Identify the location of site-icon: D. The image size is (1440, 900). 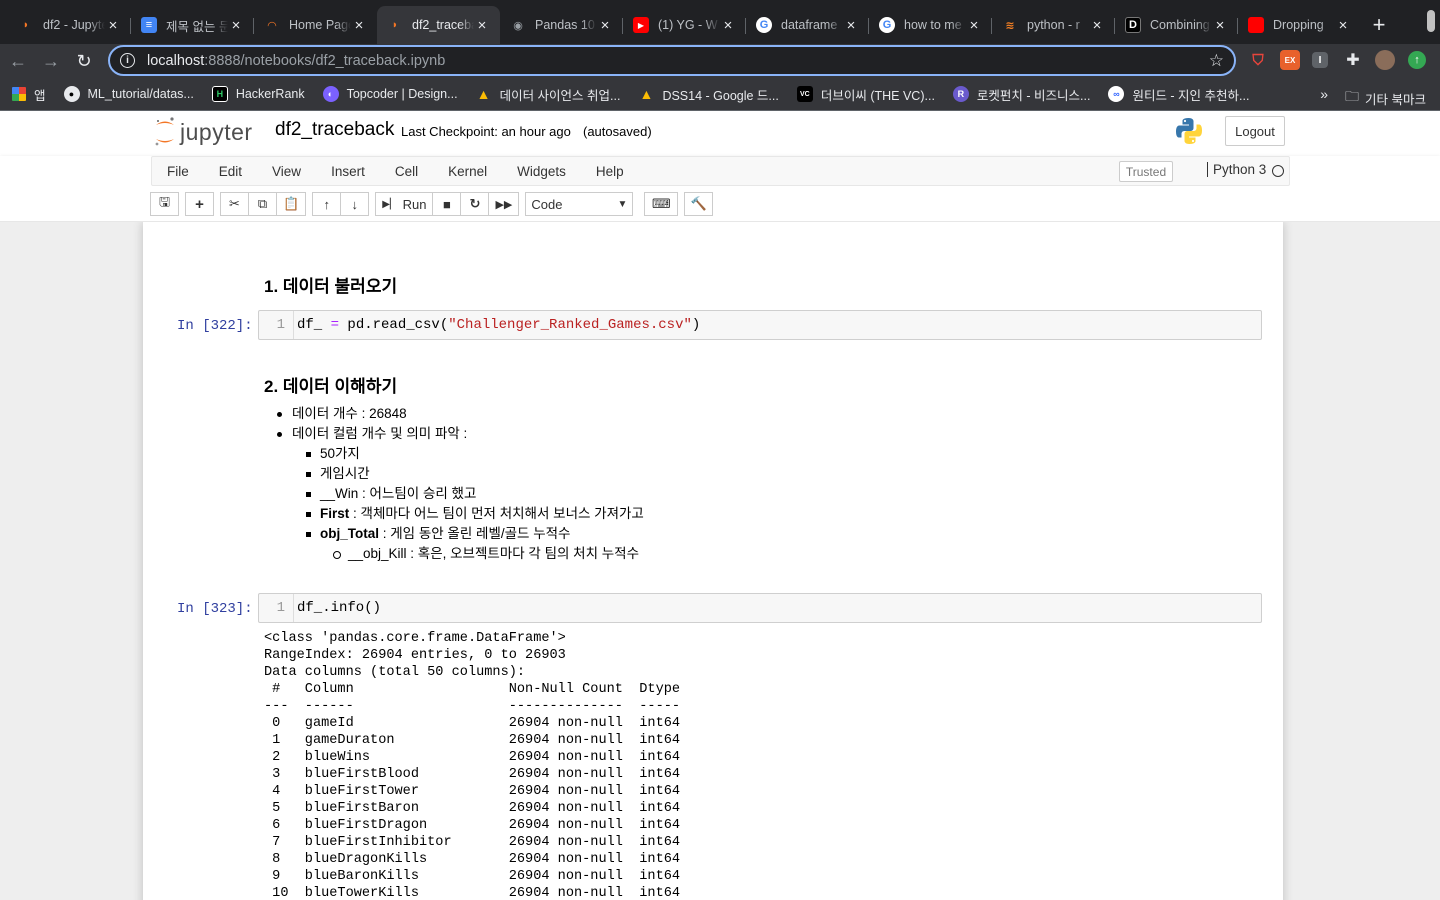
(1133, 25).